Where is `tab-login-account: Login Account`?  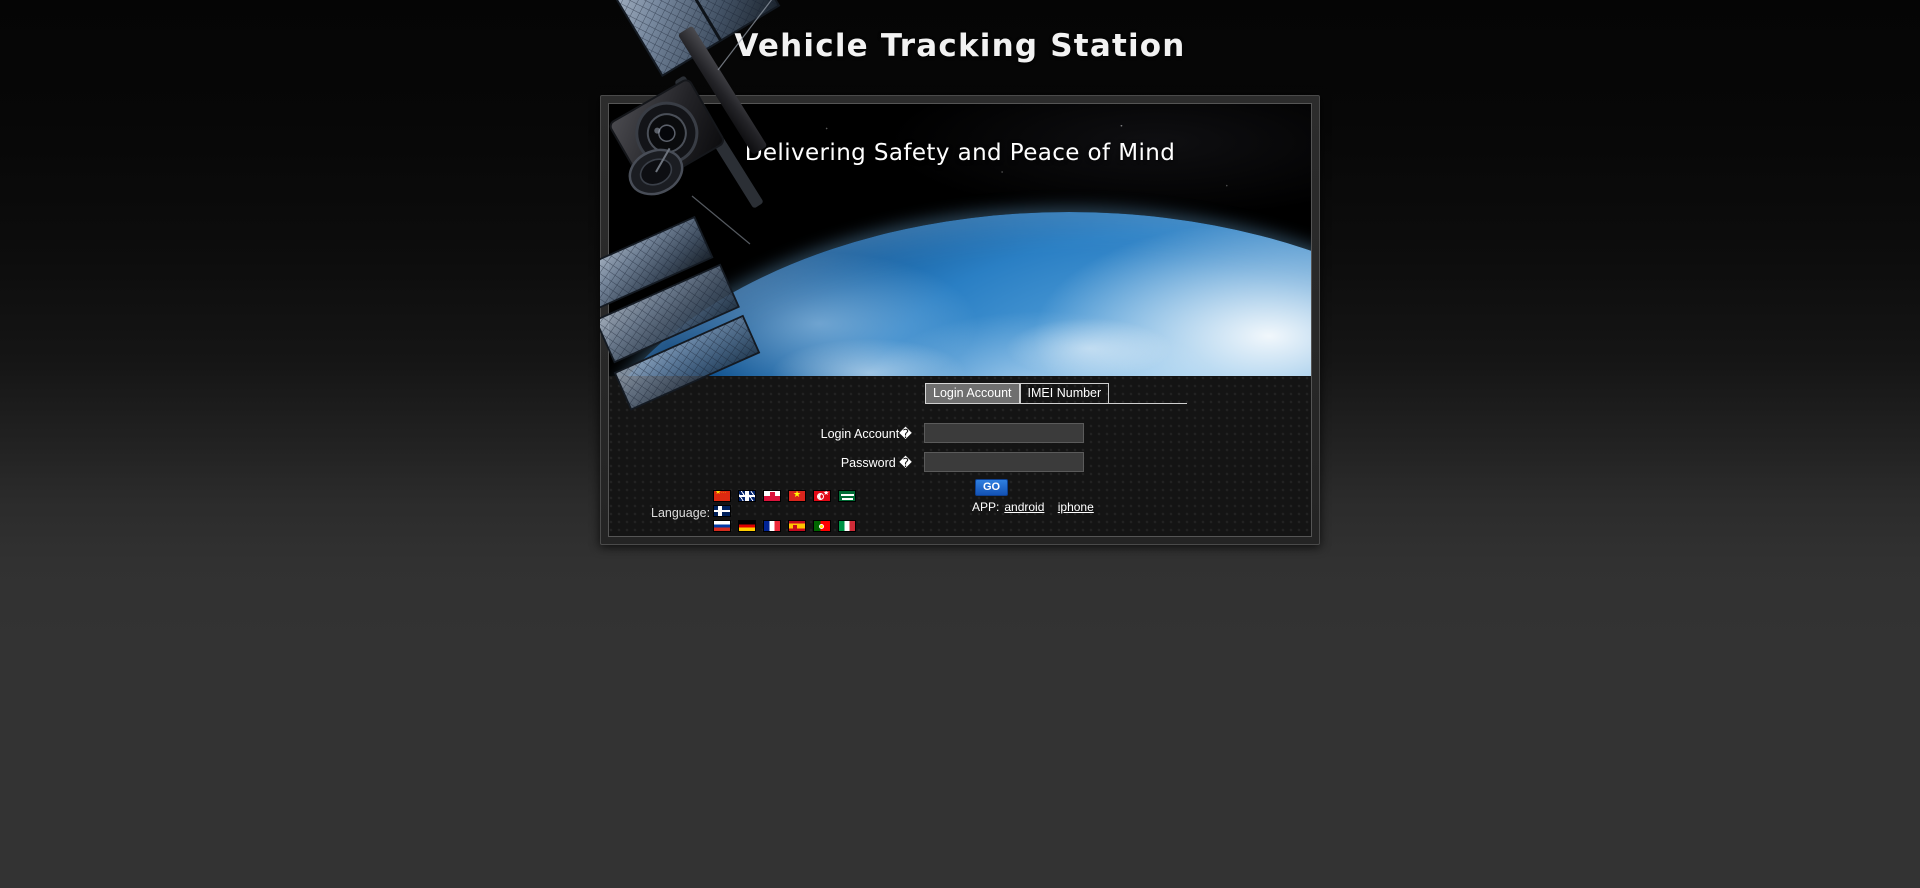 tab-login-account: Login Account is located at coordinates (972, 393).